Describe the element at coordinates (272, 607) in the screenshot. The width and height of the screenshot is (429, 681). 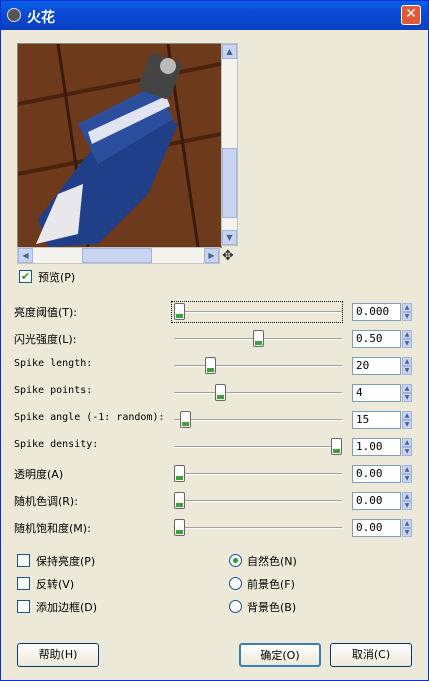
I see `radio-label: 背景色(B)` at that location.